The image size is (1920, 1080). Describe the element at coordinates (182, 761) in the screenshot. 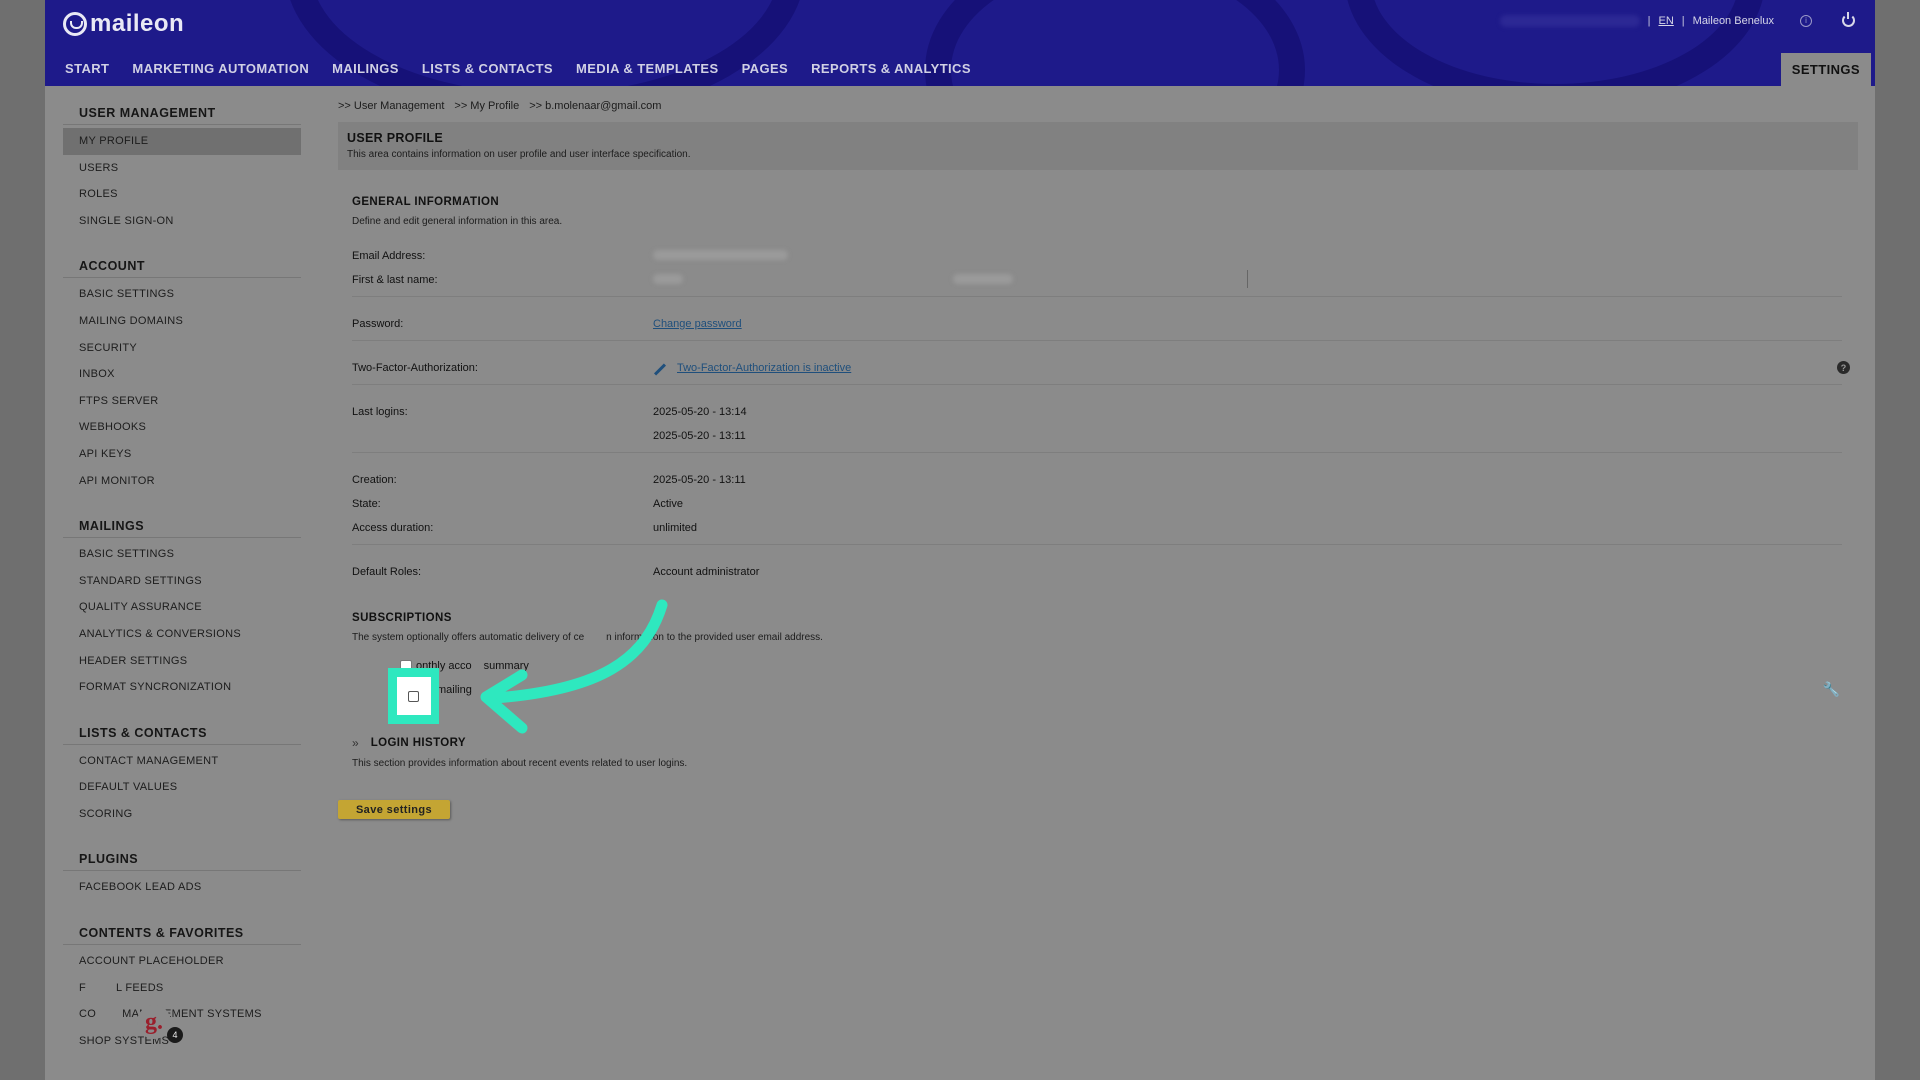

I see `sidebar-item-contact-management: CONTACT MANAGEMENT` at that location.